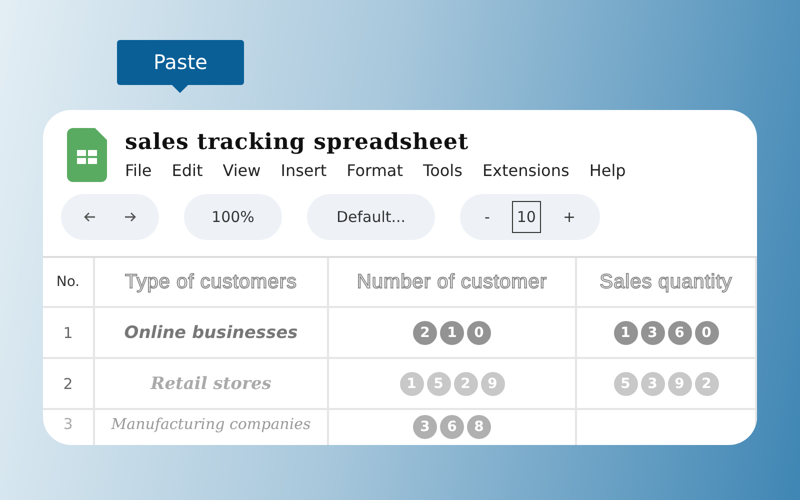 Image resolution: width=800 pixels, height=500 pixels. What do you see at coordinates (212, 283) in the screenshot?
I see `column-header: Type of customers` at bounding box center [212, 283].